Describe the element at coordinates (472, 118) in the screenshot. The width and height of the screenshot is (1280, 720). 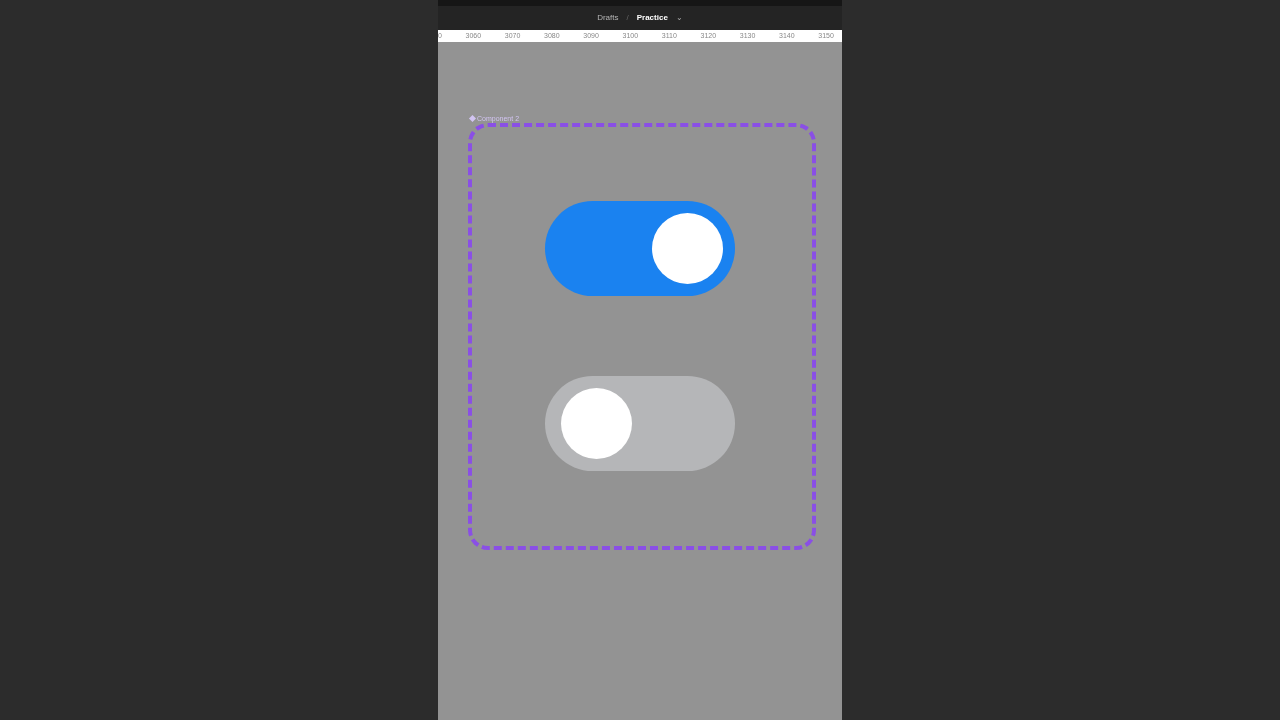
I see `component-icon` at that location.